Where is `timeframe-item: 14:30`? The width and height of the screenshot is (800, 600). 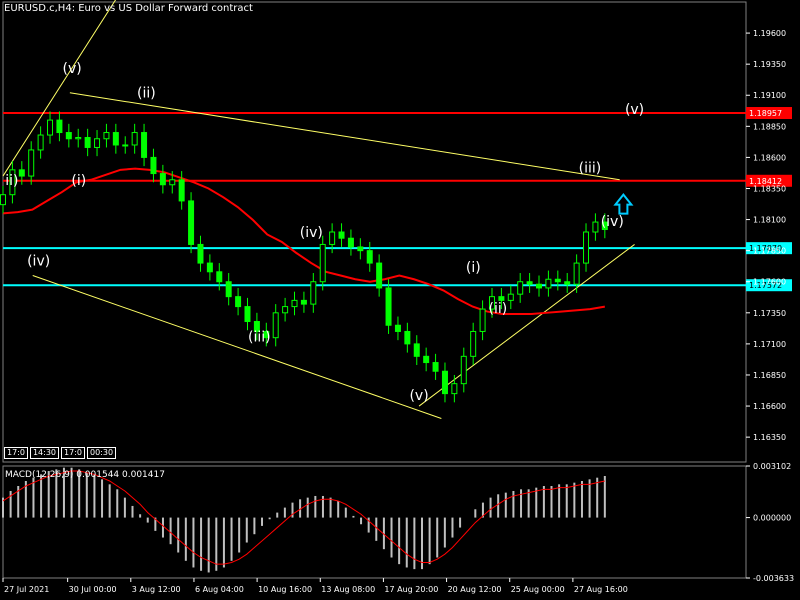
timeframe-item: 14:30 is located at coordinates (44, 453).